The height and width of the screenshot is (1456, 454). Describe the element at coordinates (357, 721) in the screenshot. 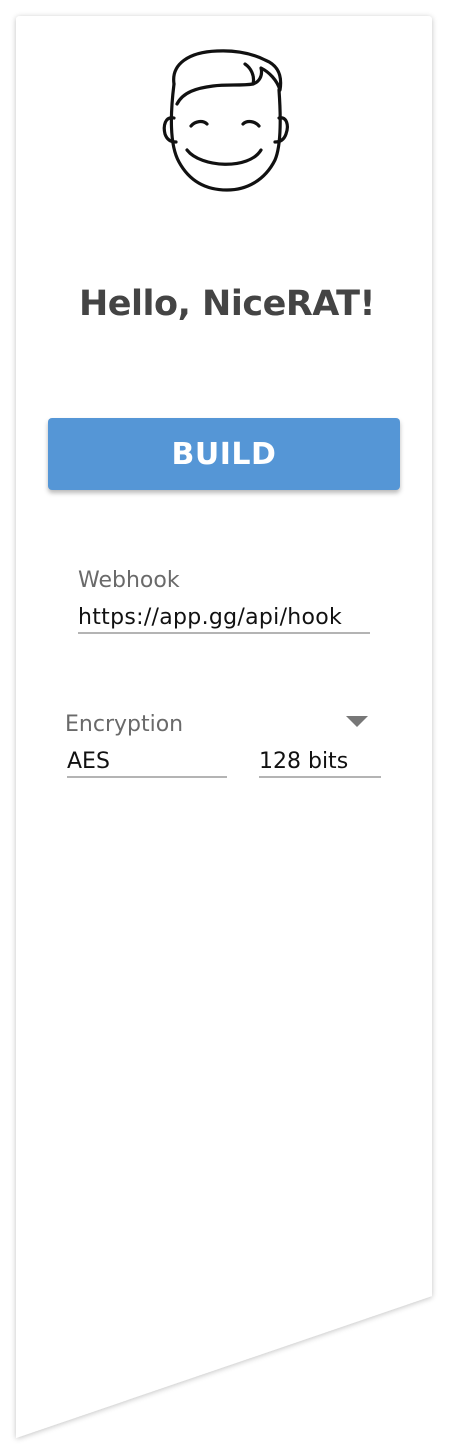

I see `caret-down-icon` at that location.